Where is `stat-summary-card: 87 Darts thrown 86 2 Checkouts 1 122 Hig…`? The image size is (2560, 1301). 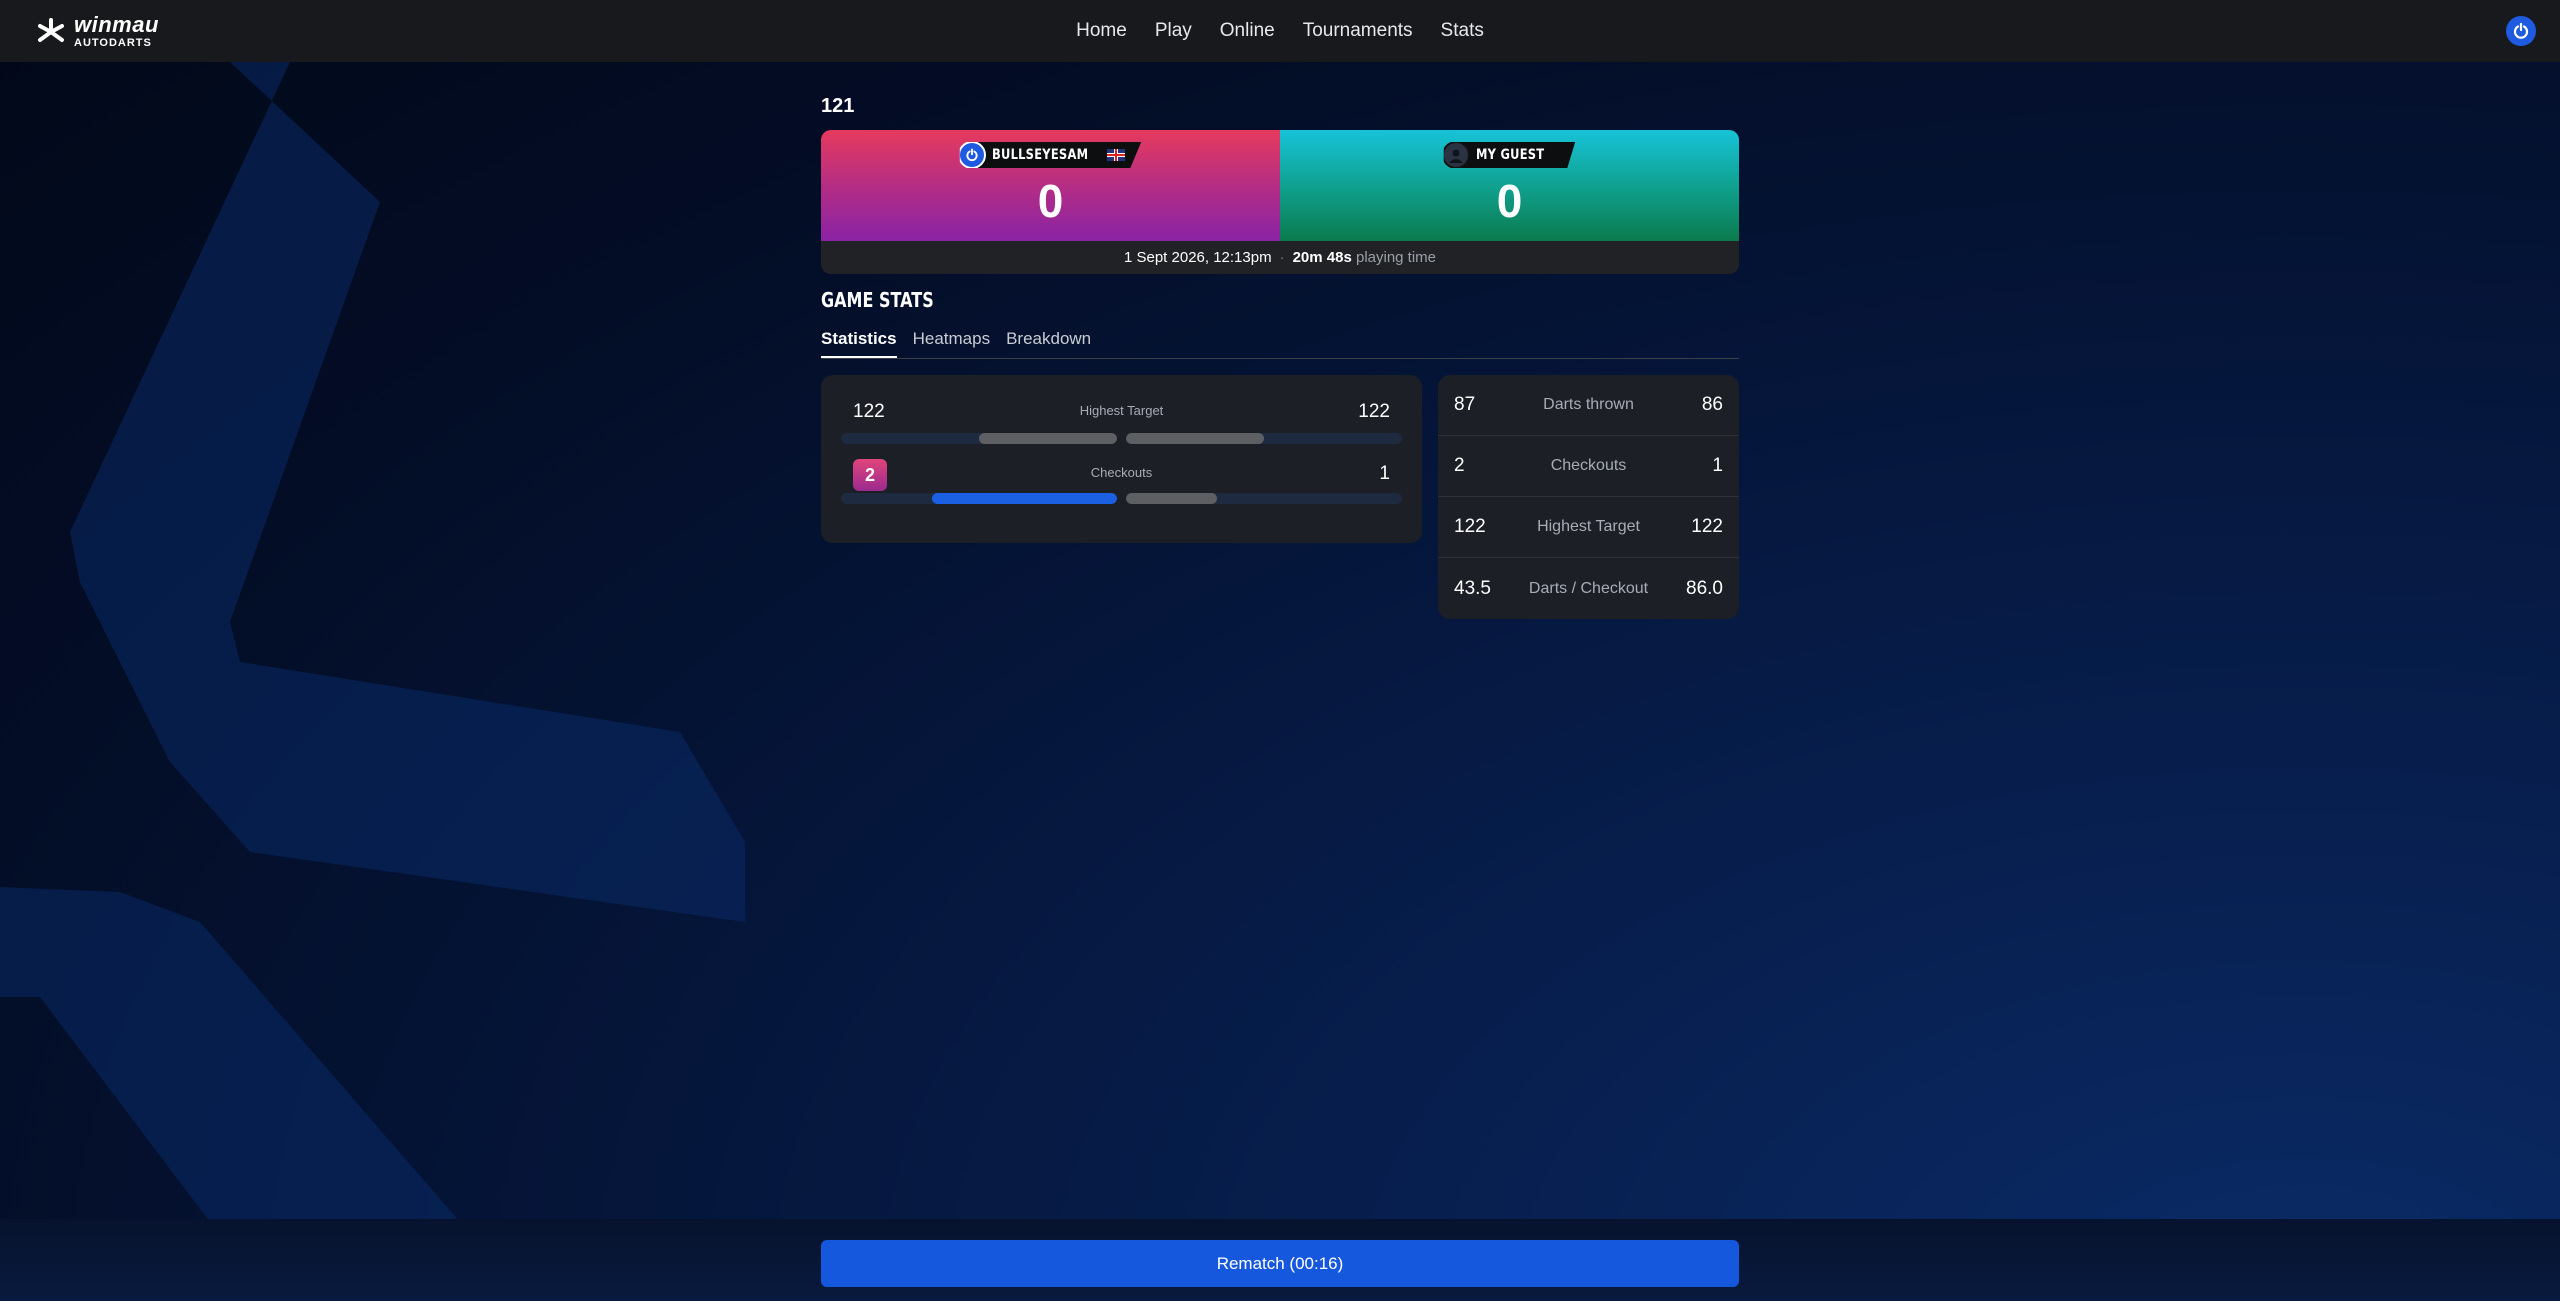
stat-summary-card: 87 Darts thrown 86 2 Checkouts 1 122 Hig… is located at coordinates (1588, 497).